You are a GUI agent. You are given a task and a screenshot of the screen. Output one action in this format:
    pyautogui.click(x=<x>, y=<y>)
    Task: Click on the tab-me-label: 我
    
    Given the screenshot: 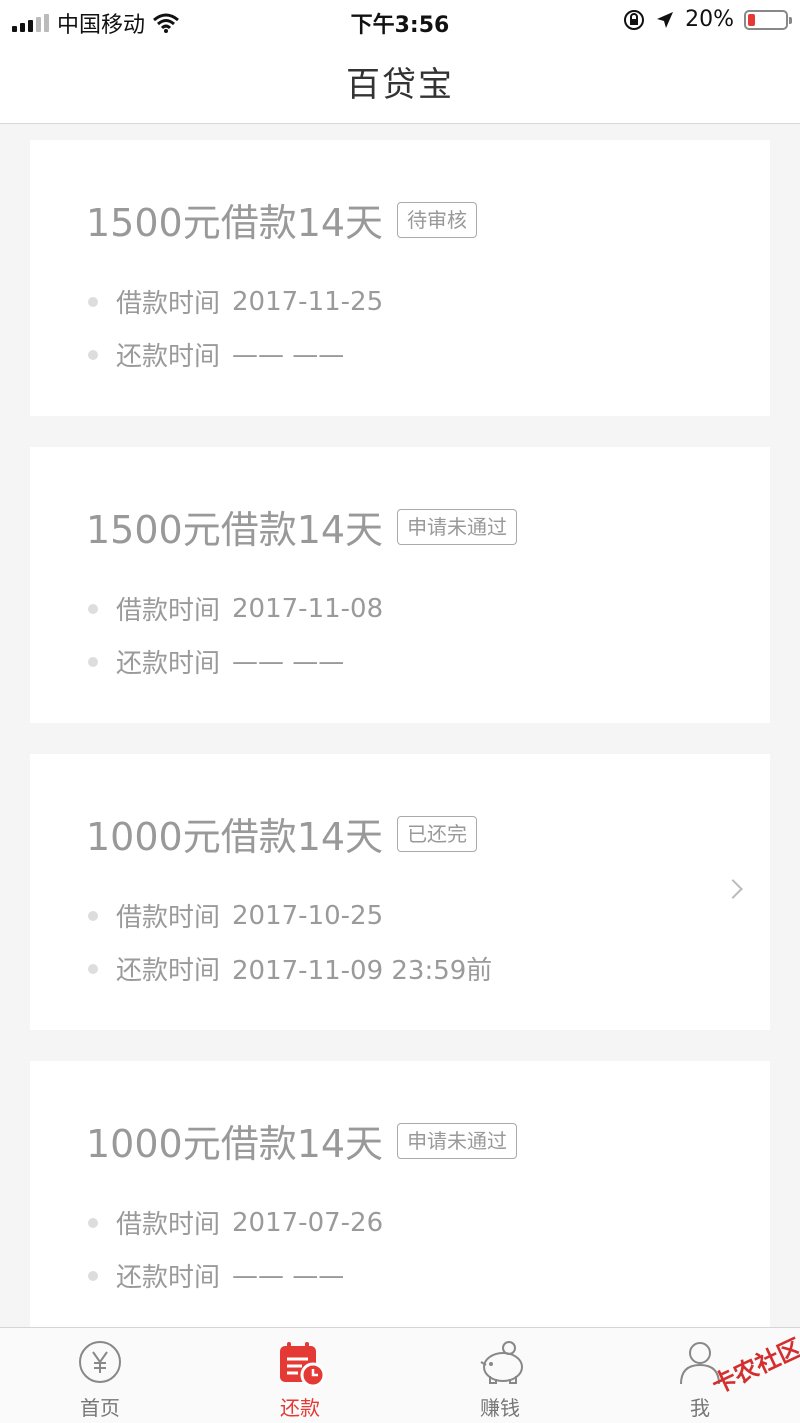 What is the action you would take?
    pyautogui.click(x=700, y=1408)
    